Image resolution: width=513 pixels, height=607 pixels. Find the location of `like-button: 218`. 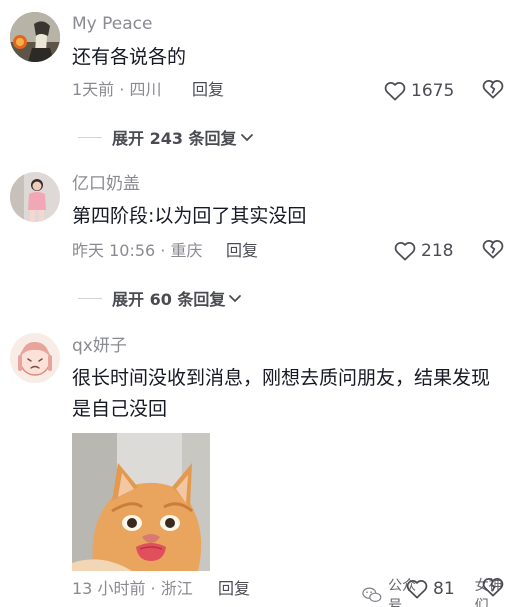

like-button: 218 is located at coordinates (423, 251).